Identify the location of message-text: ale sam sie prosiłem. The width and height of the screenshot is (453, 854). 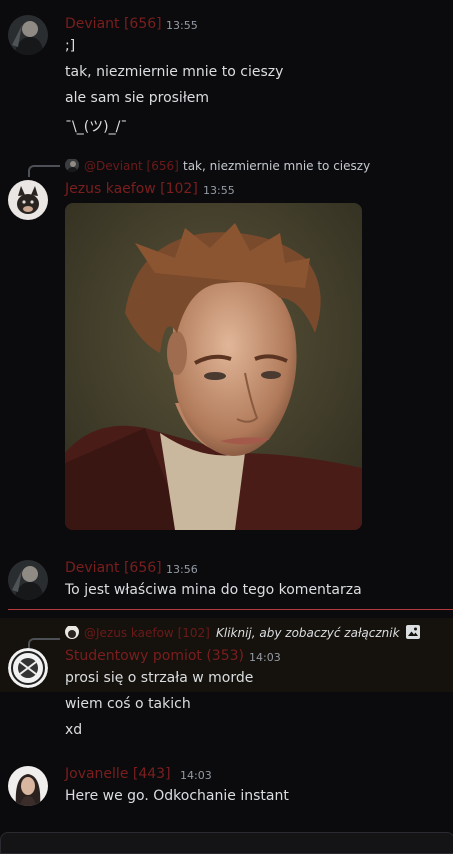
(137, 98).